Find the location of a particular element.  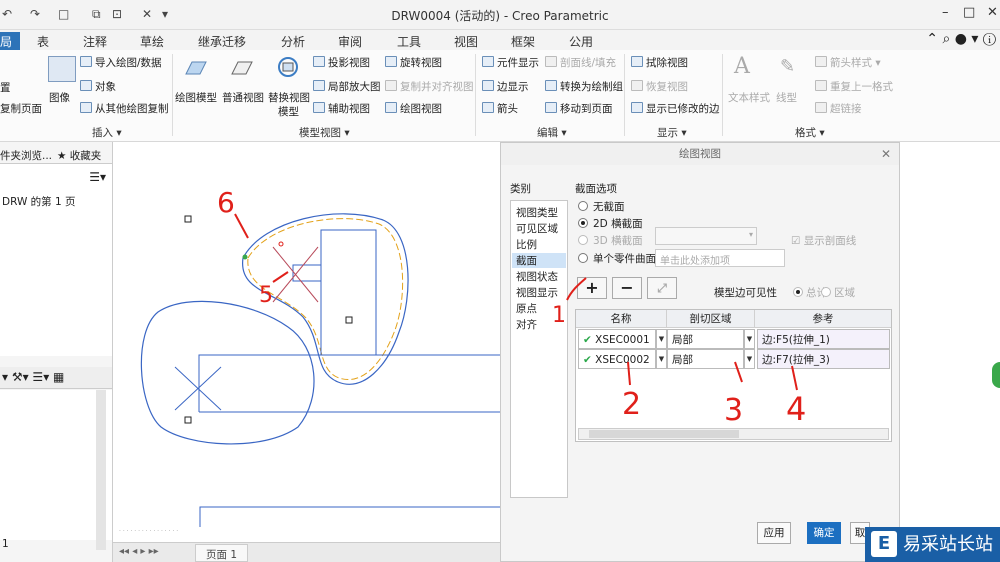

annotation-layer: 1 2 3 4 is located at coordinates (679, 352).